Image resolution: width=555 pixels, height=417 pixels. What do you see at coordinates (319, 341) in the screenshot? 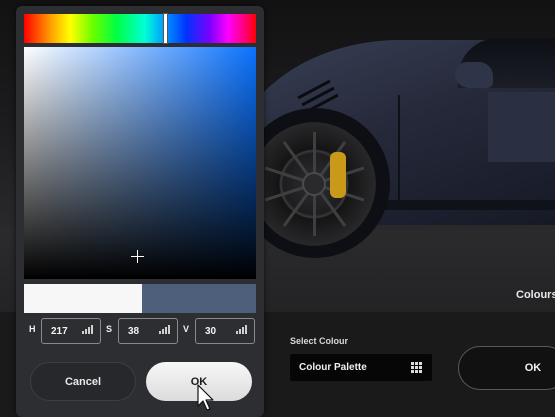
I see `select-colour-label: Select Colour` at bounding box center [319, 341].